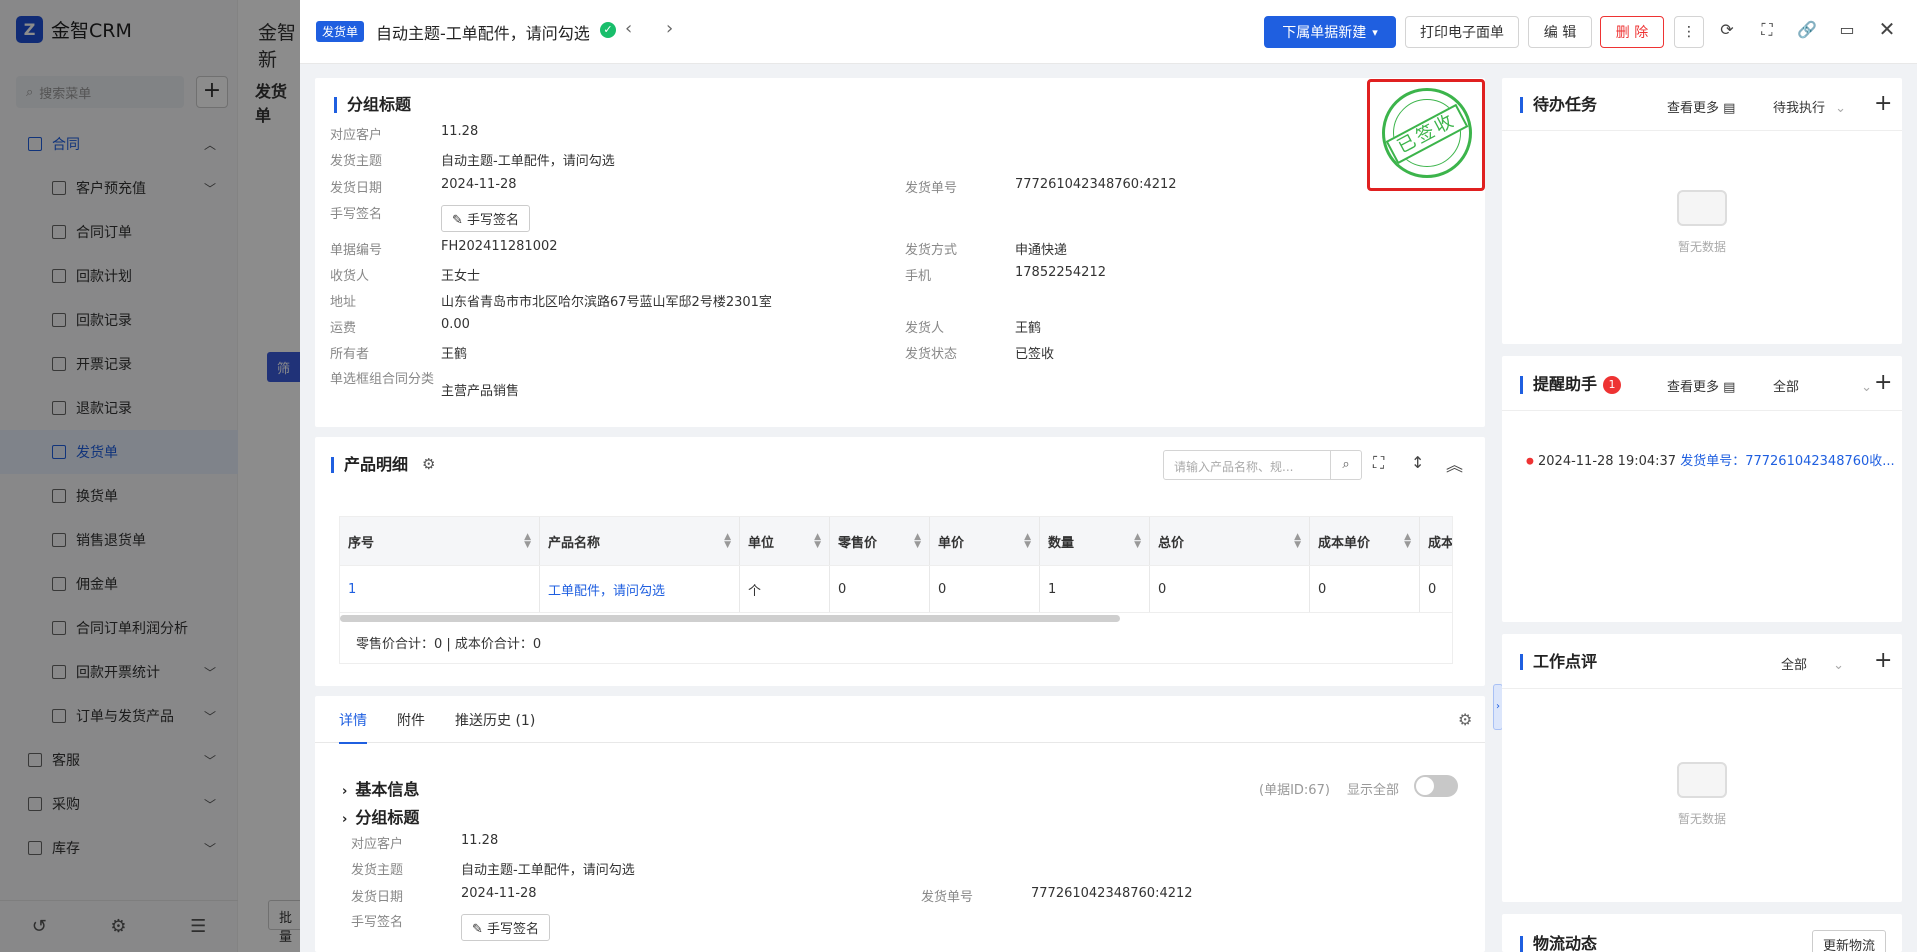  Describe the element at coordinates (1436, 786) in the screenshot. I see `show-all-toggle` at that location.